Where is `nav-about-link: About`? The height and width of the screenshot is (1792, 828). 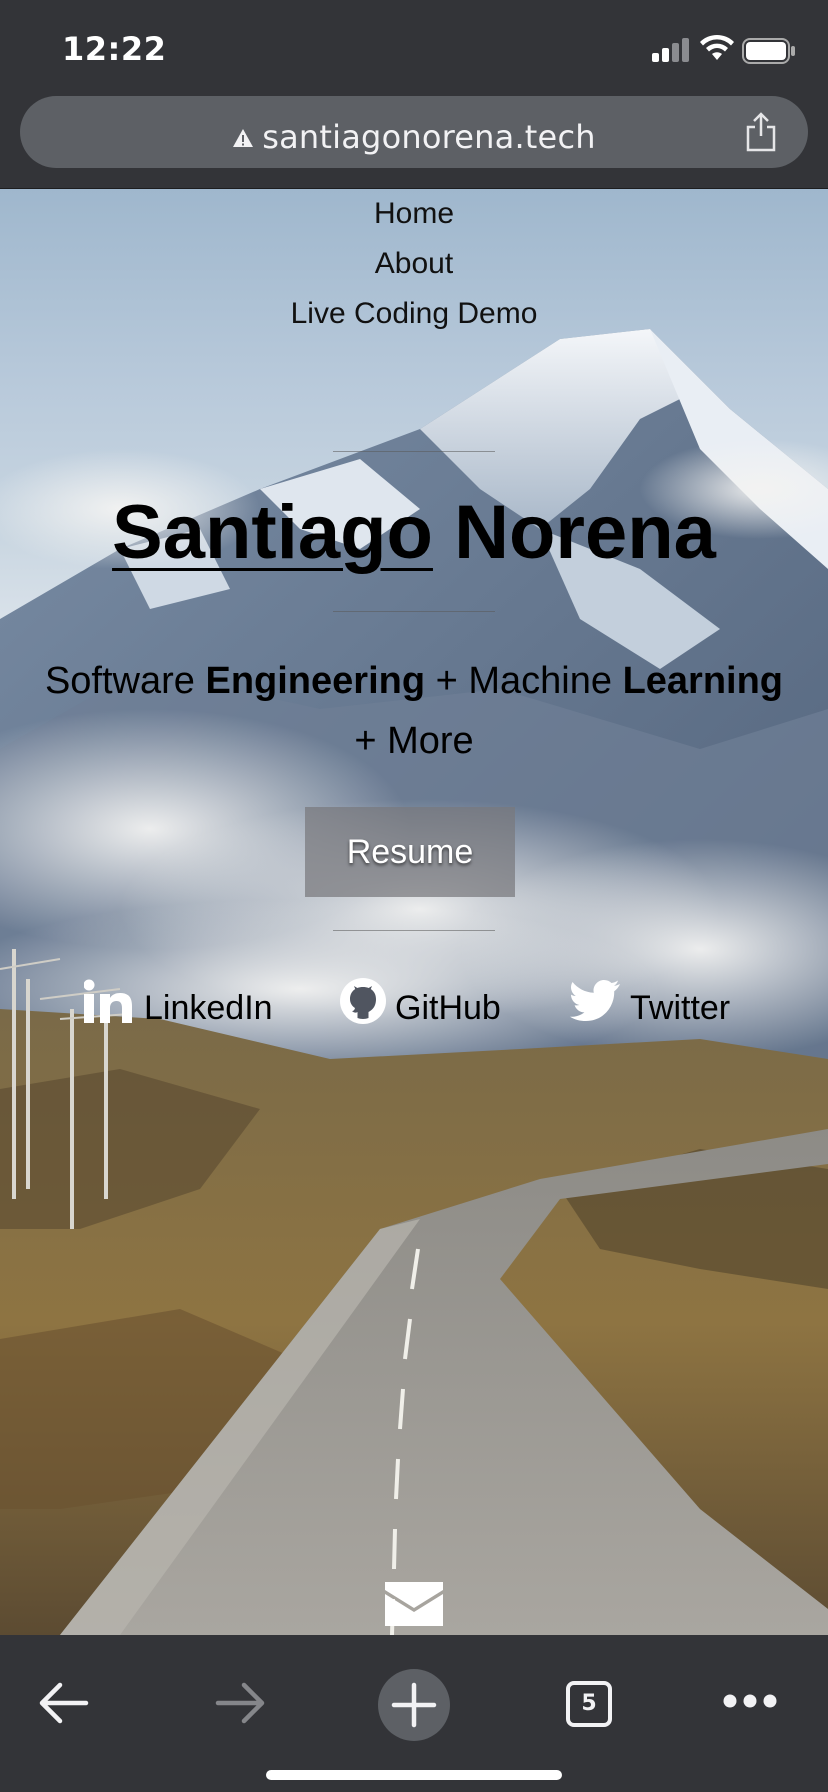
nav-about-link: About is located at coordinates (414, 264).